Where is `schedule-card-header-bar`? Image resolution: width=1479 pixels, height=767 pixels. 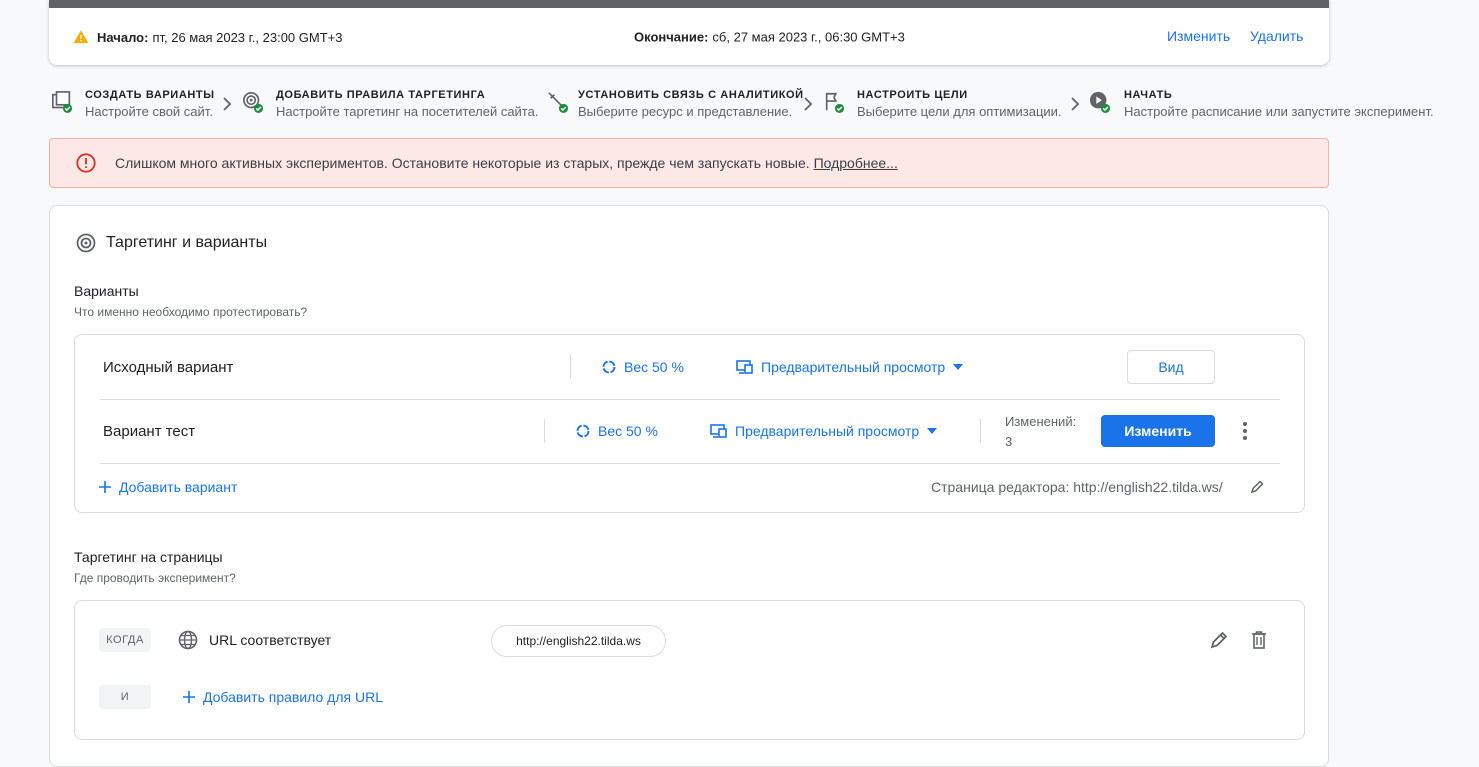
schedule-card-header-bar is located at coordinates (689, 4).